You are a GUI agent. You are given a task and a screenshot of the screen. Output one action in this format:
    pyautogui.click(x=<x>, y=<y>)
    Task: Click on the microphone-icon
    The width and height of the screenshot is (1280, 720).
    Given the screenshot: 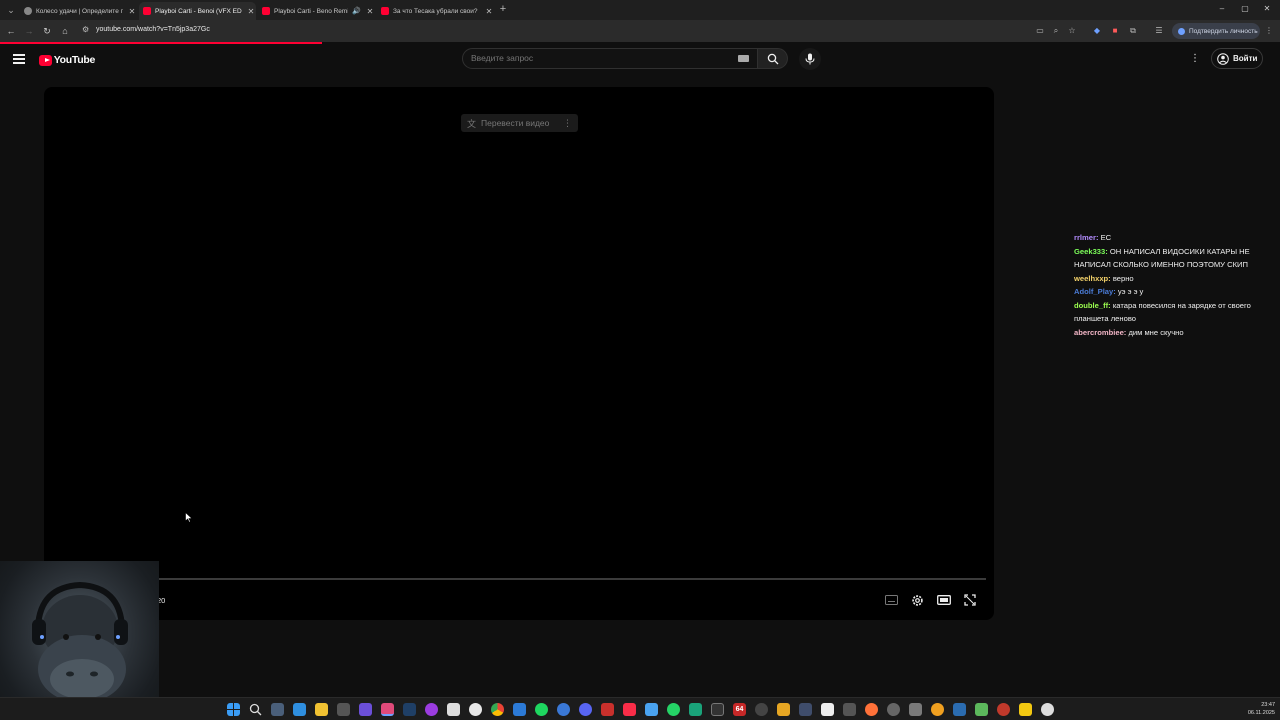 What is the action you would take?
    pyautogui.click(x=810, y=59)
    